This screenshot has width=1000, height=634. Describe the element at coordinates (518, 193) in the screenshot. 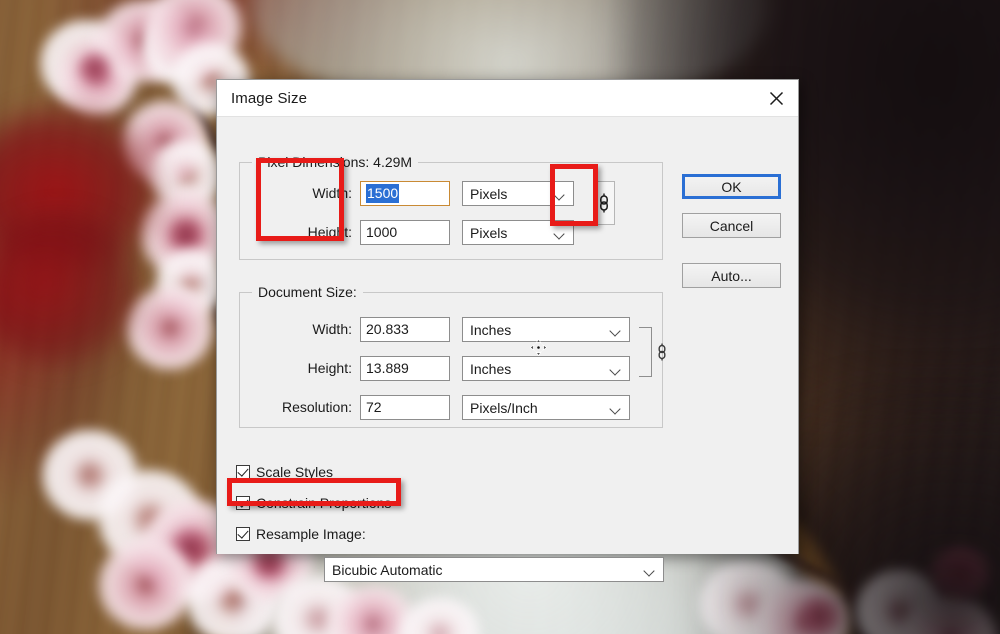

I see `pixel-width-unit-select: Pixels` at that location.